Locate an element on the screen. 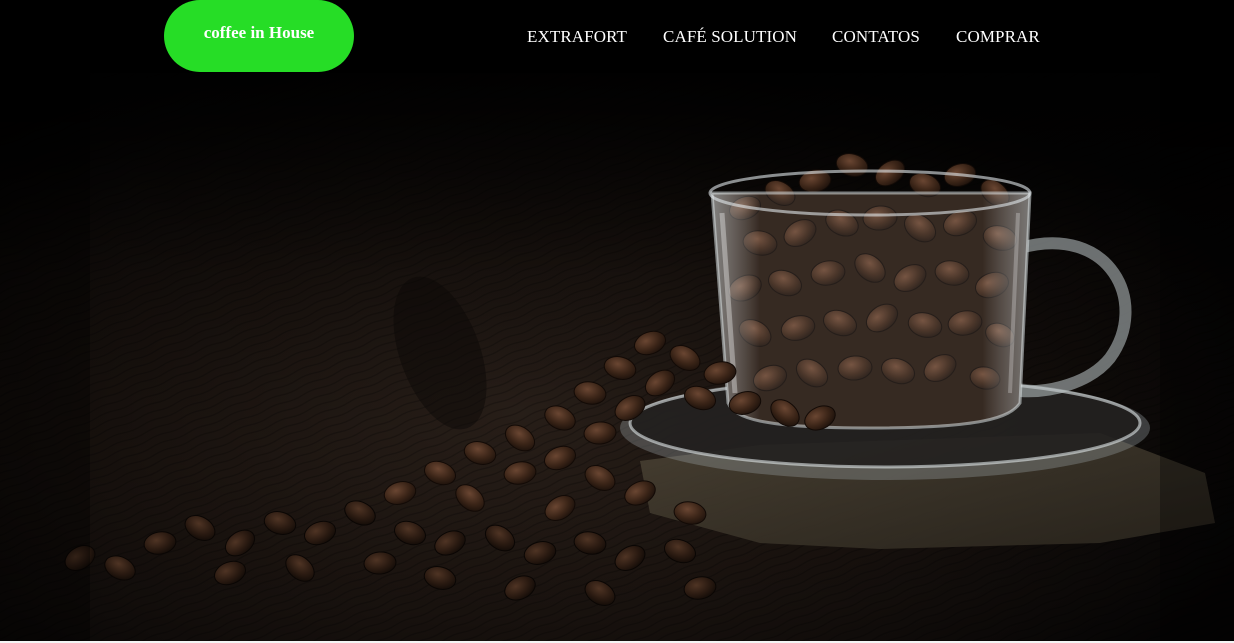 This screenshot has height=643, width=1234. nav-link-comprar: COMPRAR is located at coordinates (998, 37).